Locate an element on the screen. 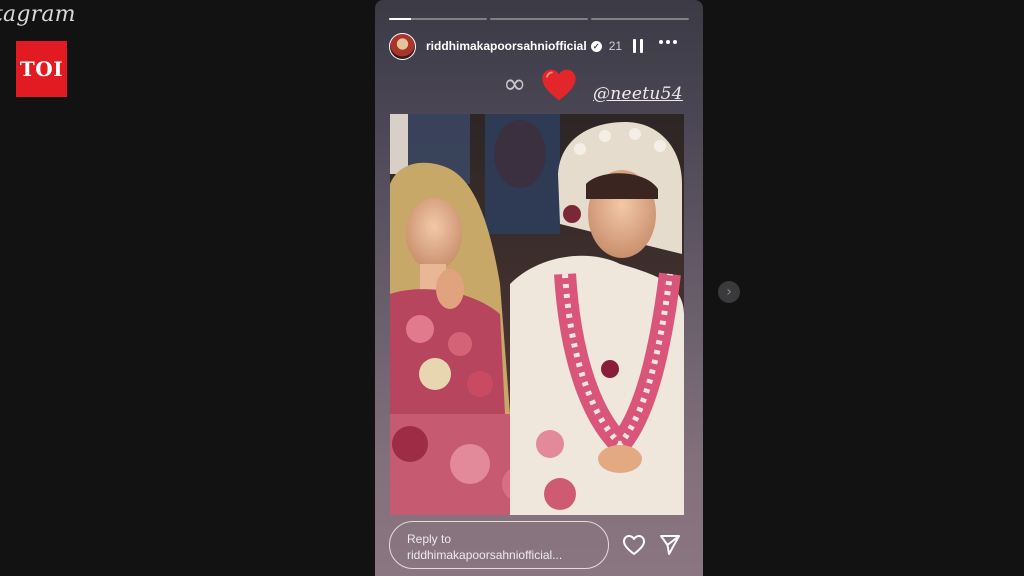  instagram-wordmark: tagram is located at coordinates (38, 14).